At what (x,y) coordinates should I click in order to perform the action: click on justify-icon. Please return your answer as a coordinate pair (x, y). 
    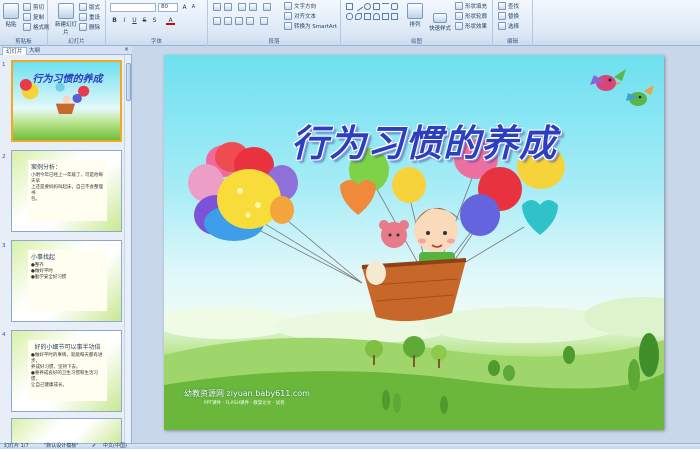
    Looking at the image, I should click on (250, 21).